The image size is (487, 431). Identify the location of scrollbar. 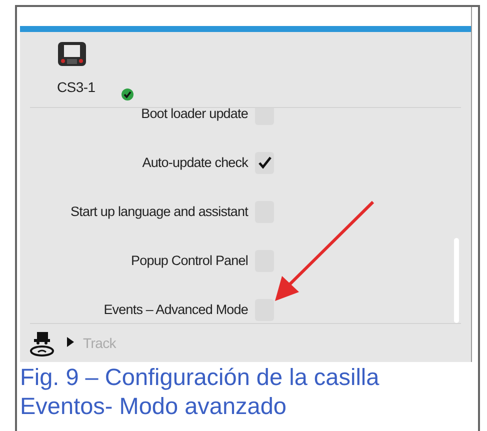
(456, 280).